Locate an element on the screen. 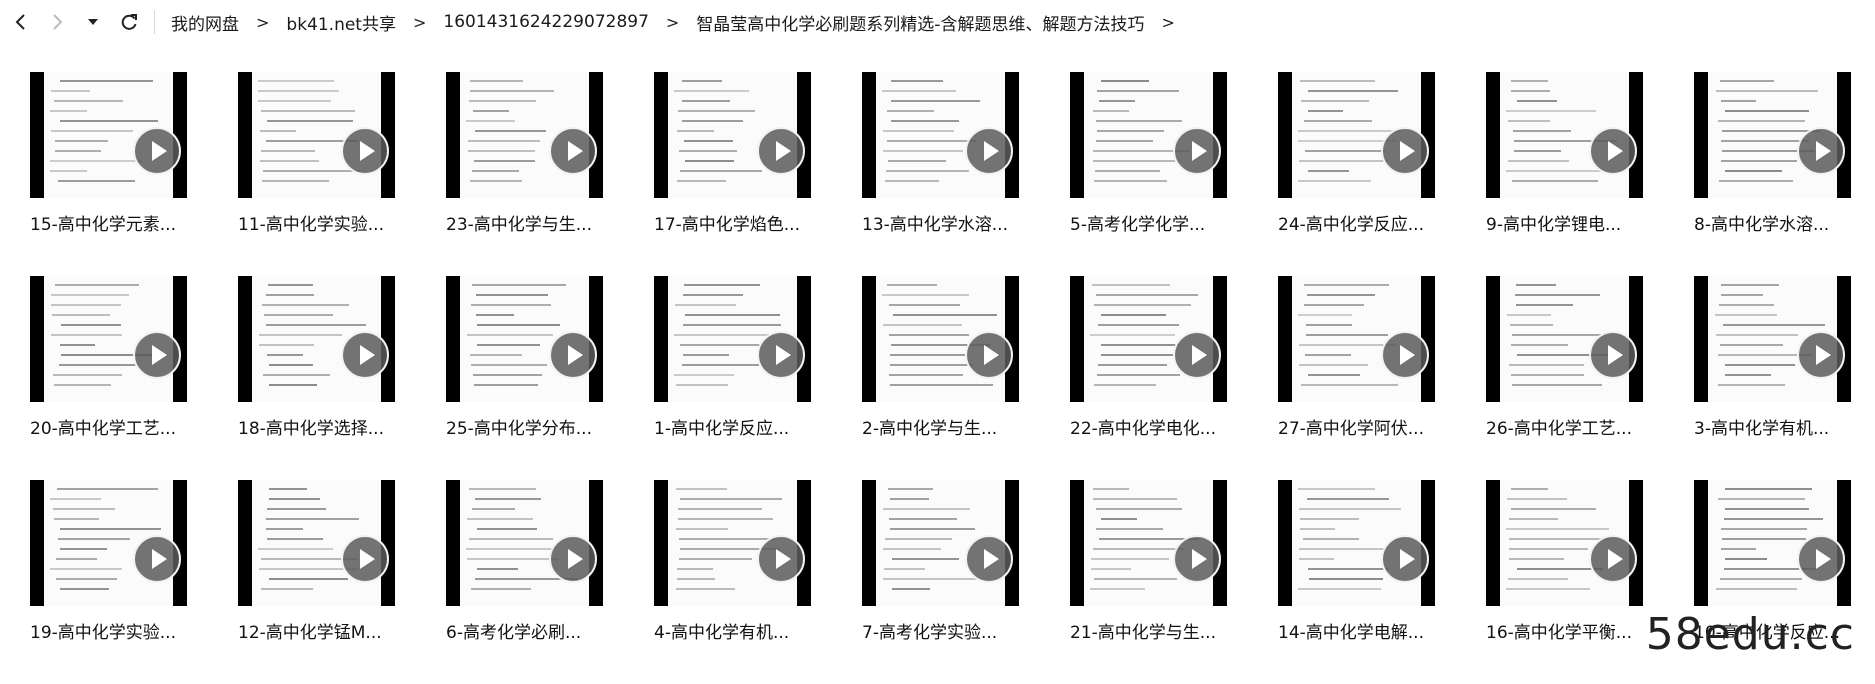 This screenshot has height=684, width=1875. back-button is located at coordinates (21, 22).